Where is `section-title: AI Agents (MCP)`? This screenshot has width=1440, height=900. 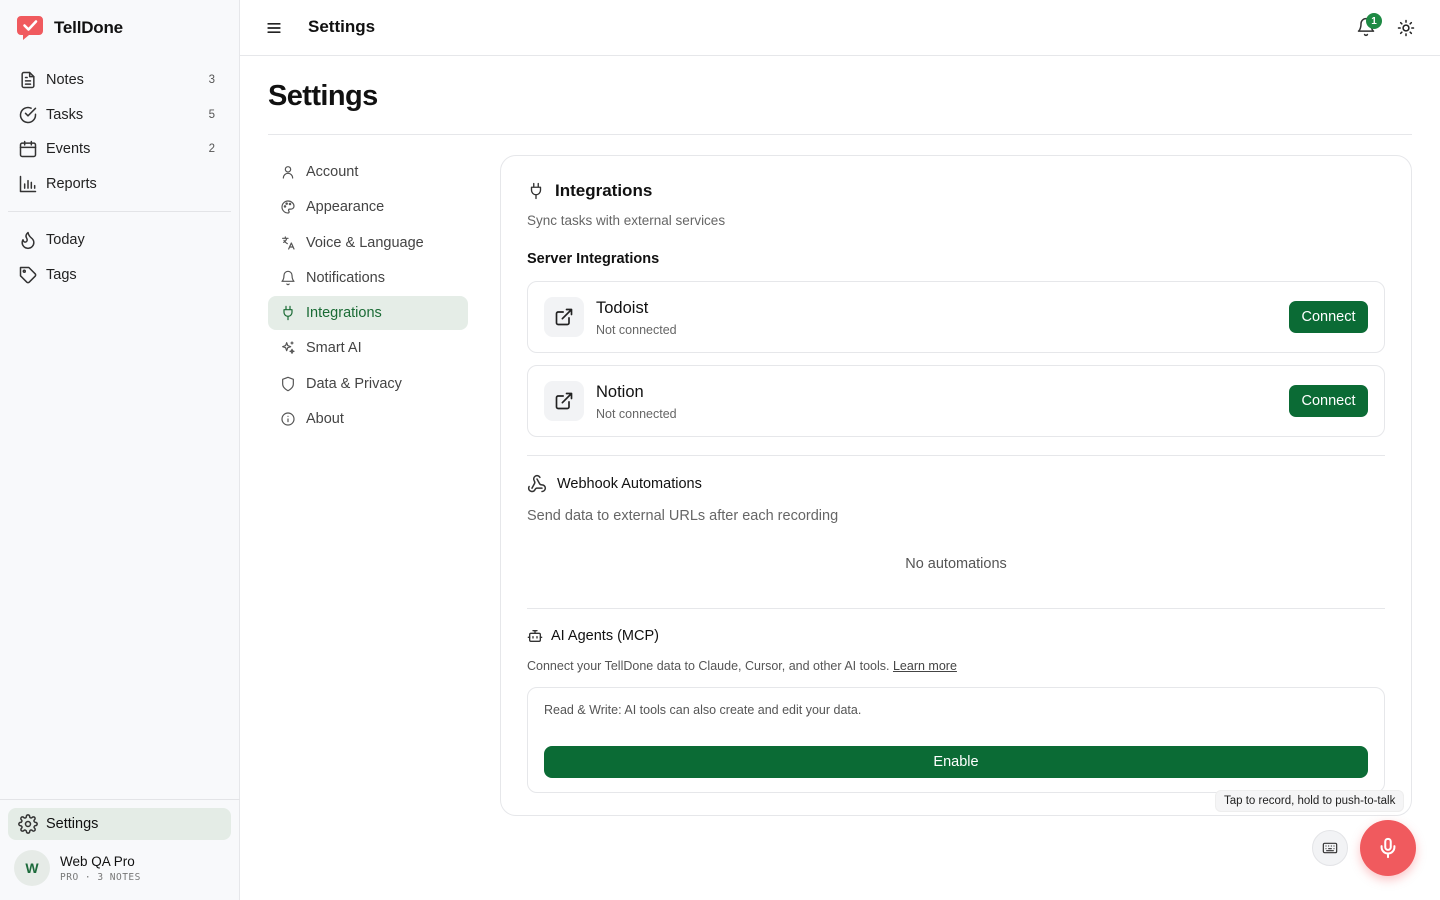
section-title: AI Agents (MCP) is located at coordinates (605, 636).